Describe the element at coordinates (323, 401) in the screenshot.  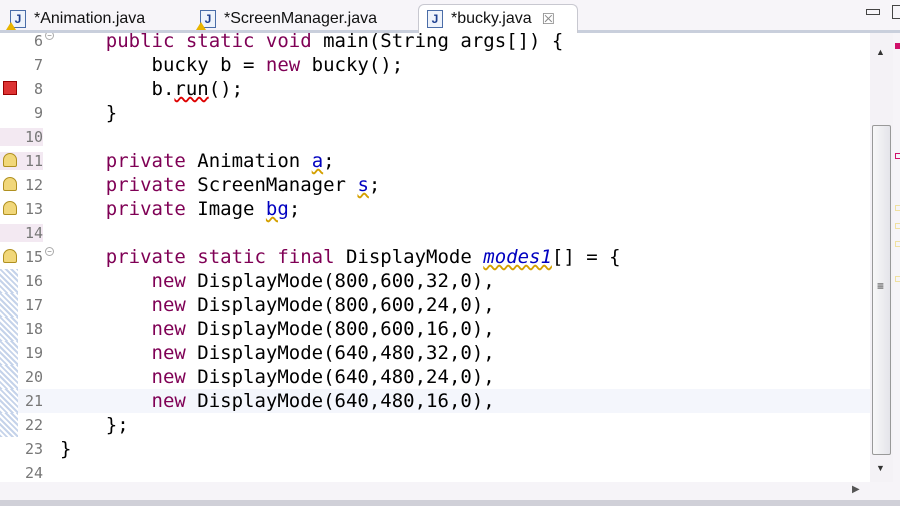
I see `code-text: new DisplayMode(640,480,16,0),` at that location.